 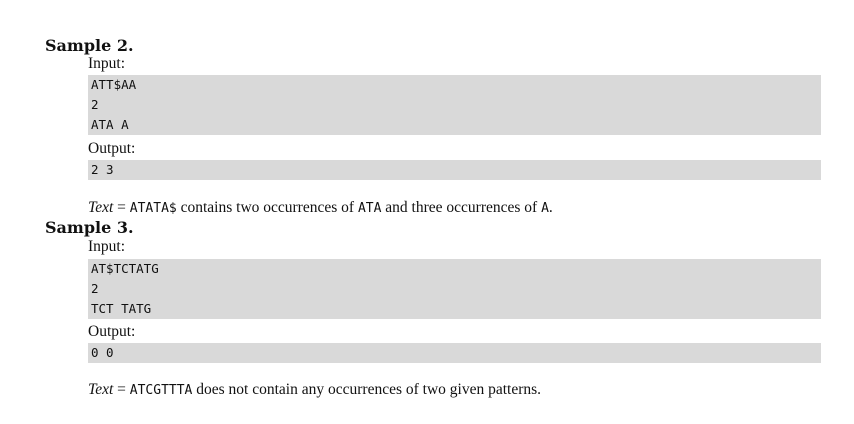 What do you see at coordinates (107, 246) in the screenshot?
I see `sample-3-input-label: Input:` at bounding box center [107, 246].